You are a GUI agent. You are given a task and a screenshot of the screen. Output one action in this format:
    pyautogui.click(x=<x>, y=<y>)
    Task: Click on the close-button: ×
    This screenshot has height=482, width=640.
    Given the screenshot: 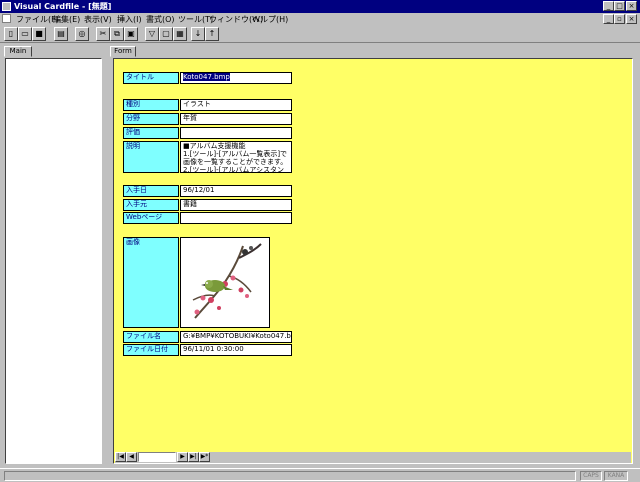 What is the action you would take?
    pyautogui.click(x=631, y=6)
    